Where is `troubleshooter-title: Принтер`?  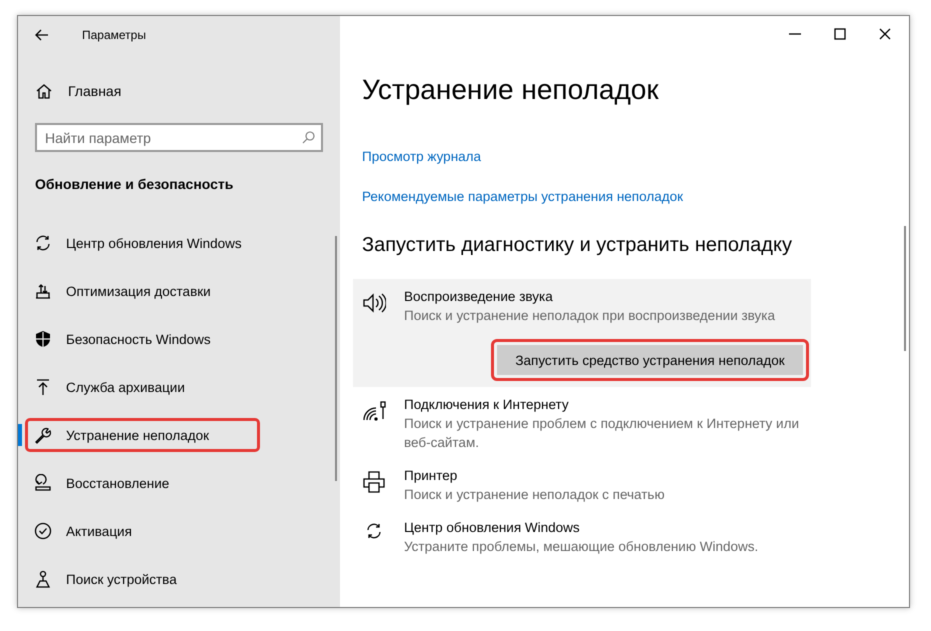 troubleshooter-title: Принтер is located at coordinates (431, 476).